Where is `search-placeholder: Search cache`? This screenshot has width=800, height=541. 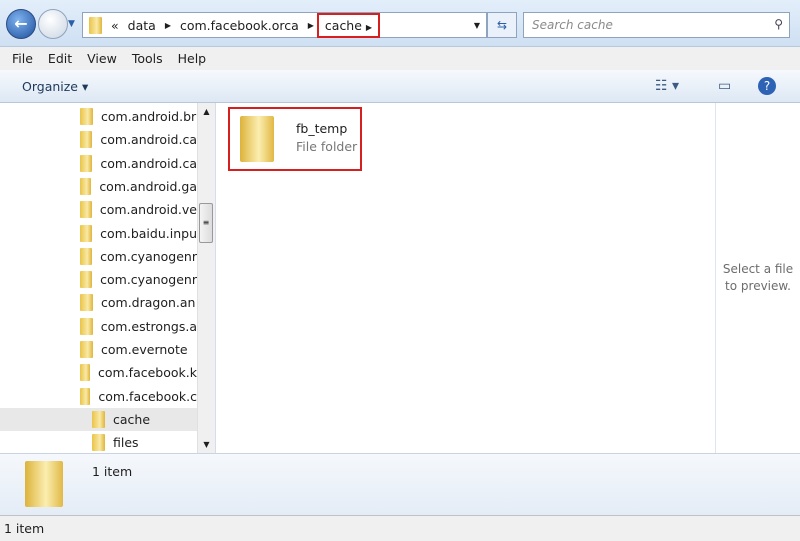 search-placeholder: Search cache is located at coordinates (572, 25).